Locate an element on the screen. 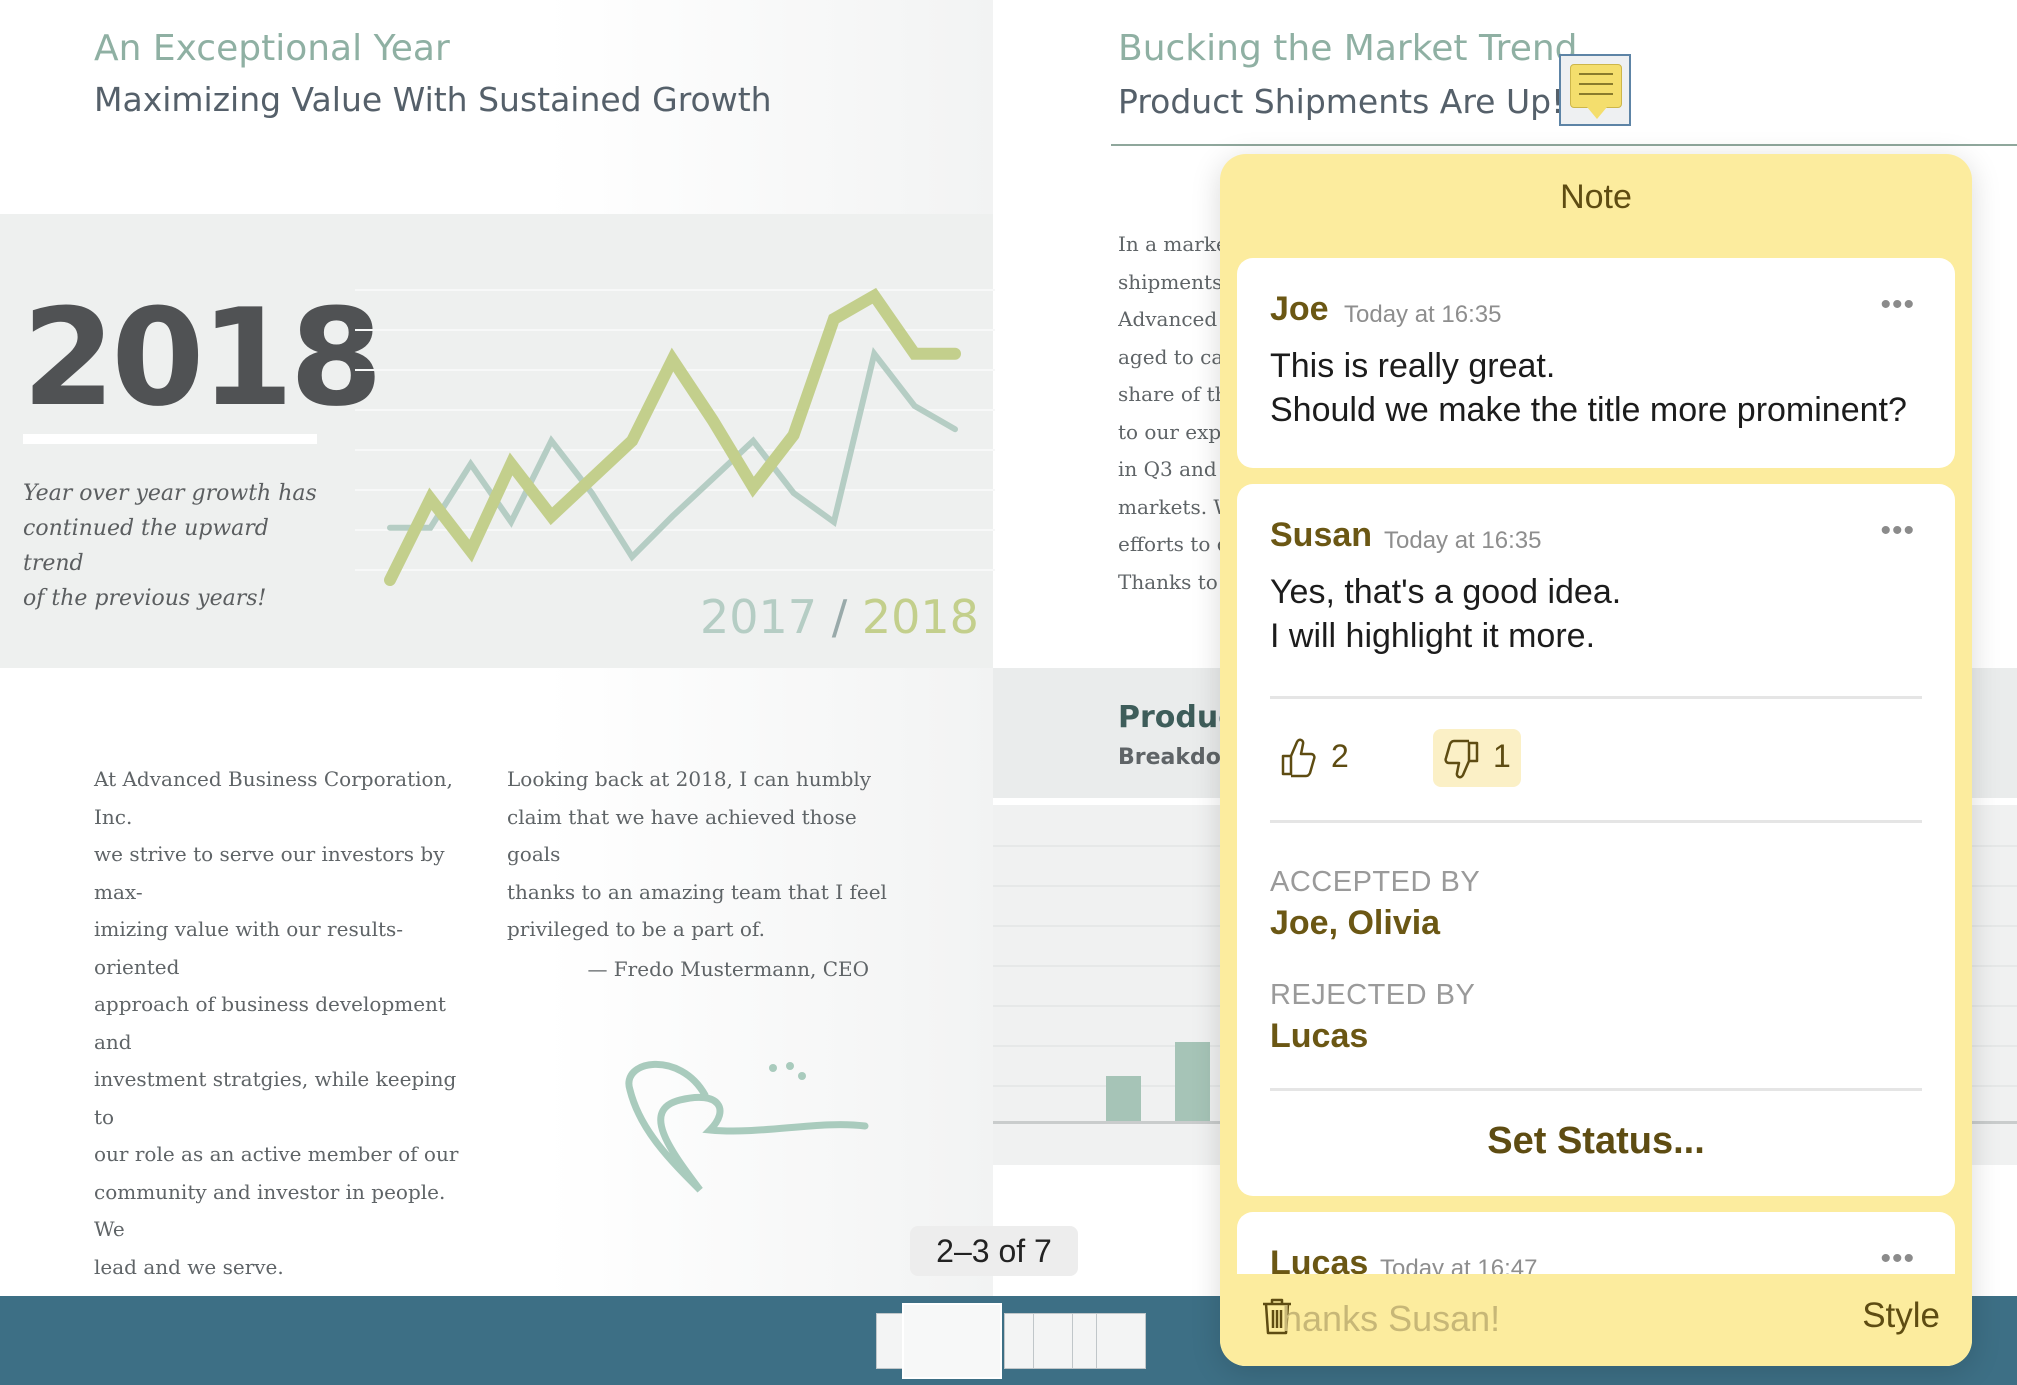  growth-note-line: Year over year growth has is located at coordinates (170, 493).